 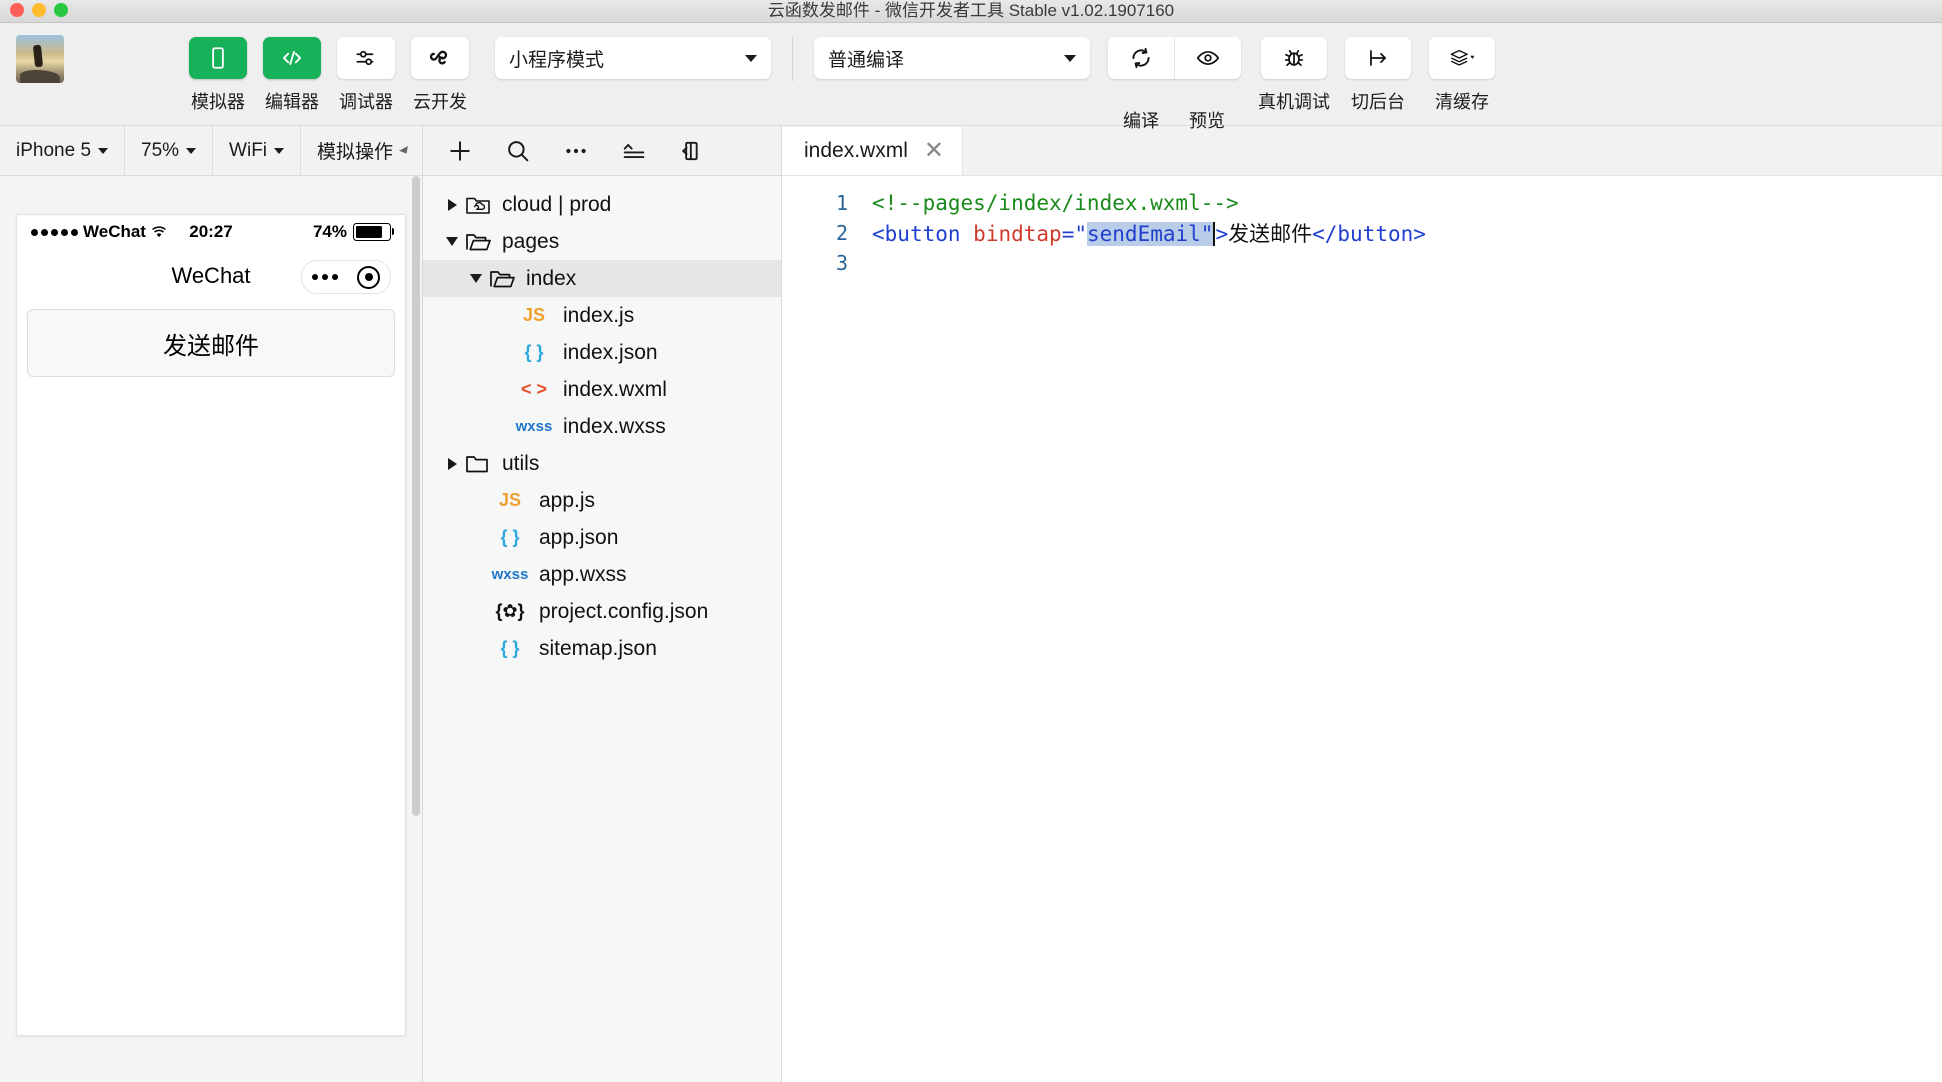 I want to click on preview-button, so click(x=1207, y=58).